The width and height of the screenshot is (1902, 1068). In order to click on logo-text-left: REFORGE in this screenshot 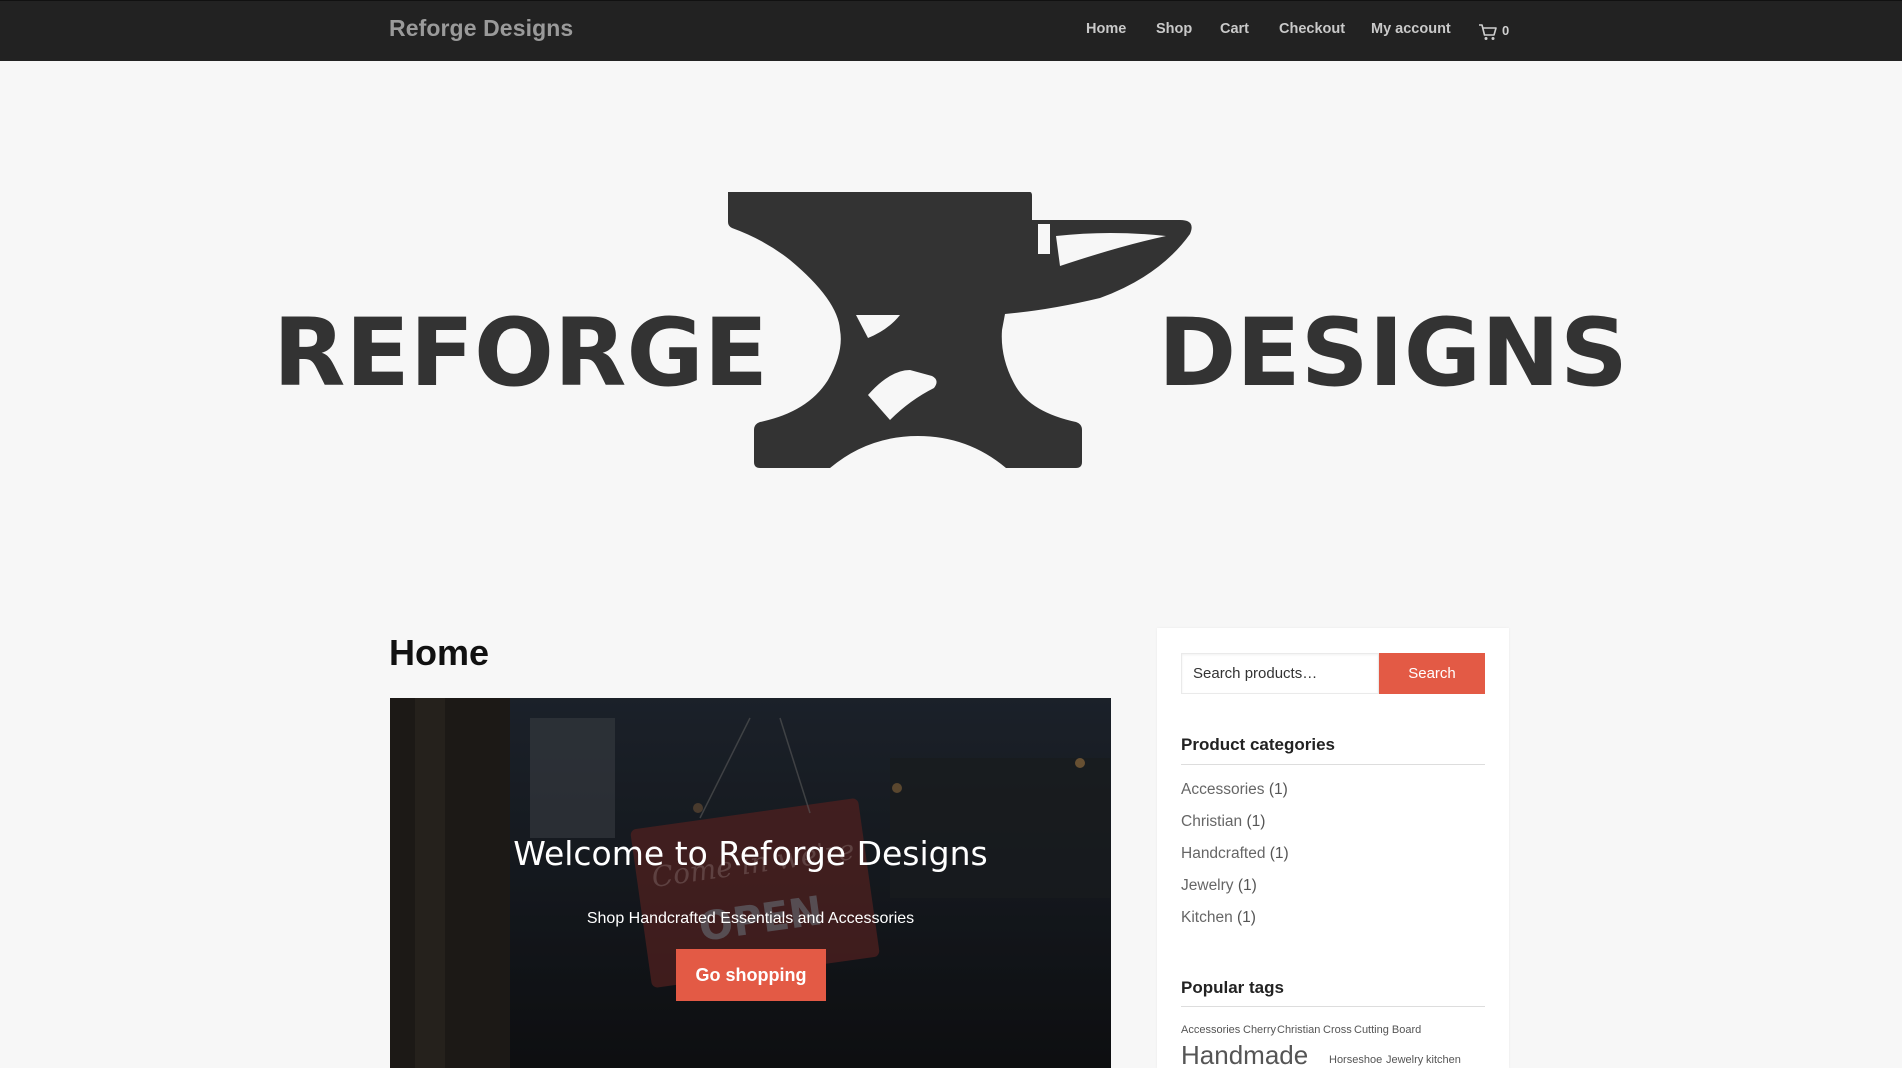, I will do `click(520, 353)`.